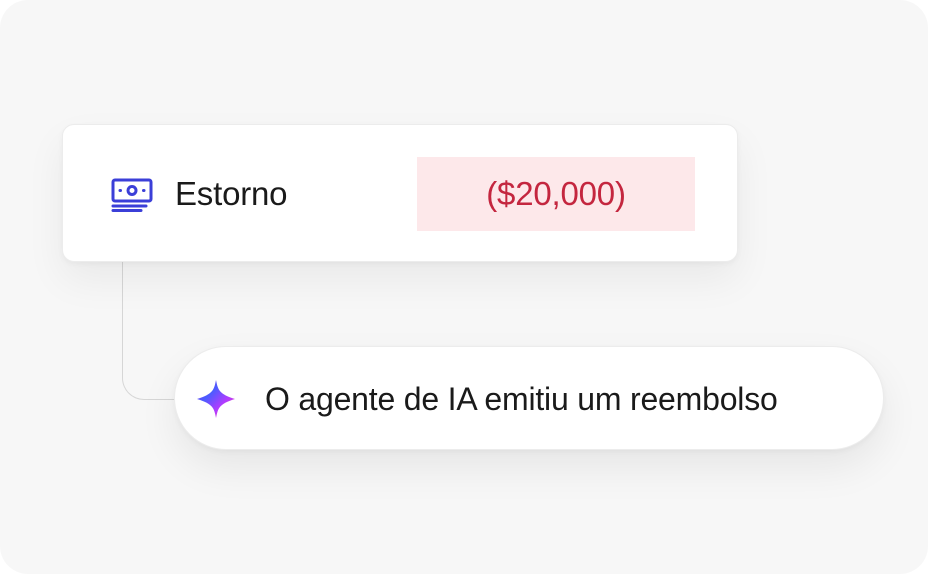 This screenshot has height=574, width=928. I want to click on ai-sparkle-icon, so click(216, 399).